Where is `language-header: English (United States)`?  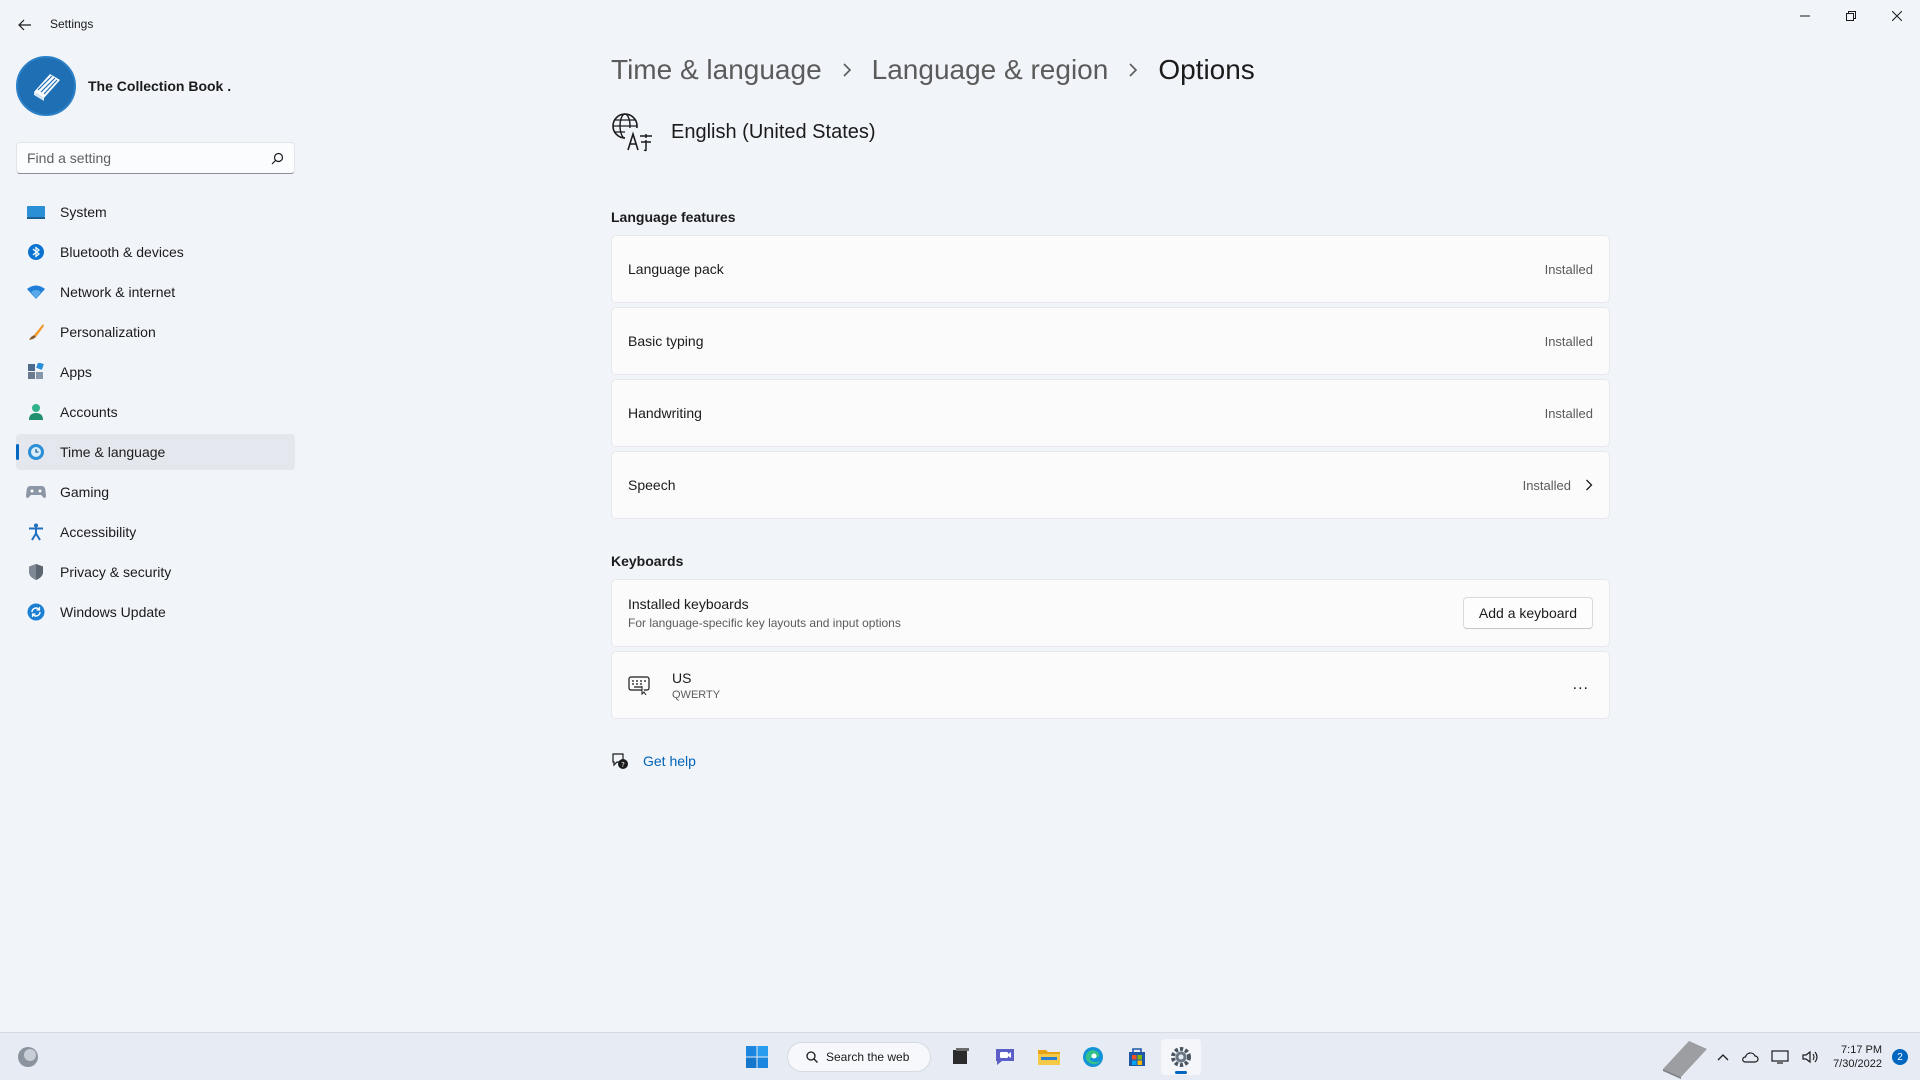 language-header: English (United States) is located at coordinates (743, 132).